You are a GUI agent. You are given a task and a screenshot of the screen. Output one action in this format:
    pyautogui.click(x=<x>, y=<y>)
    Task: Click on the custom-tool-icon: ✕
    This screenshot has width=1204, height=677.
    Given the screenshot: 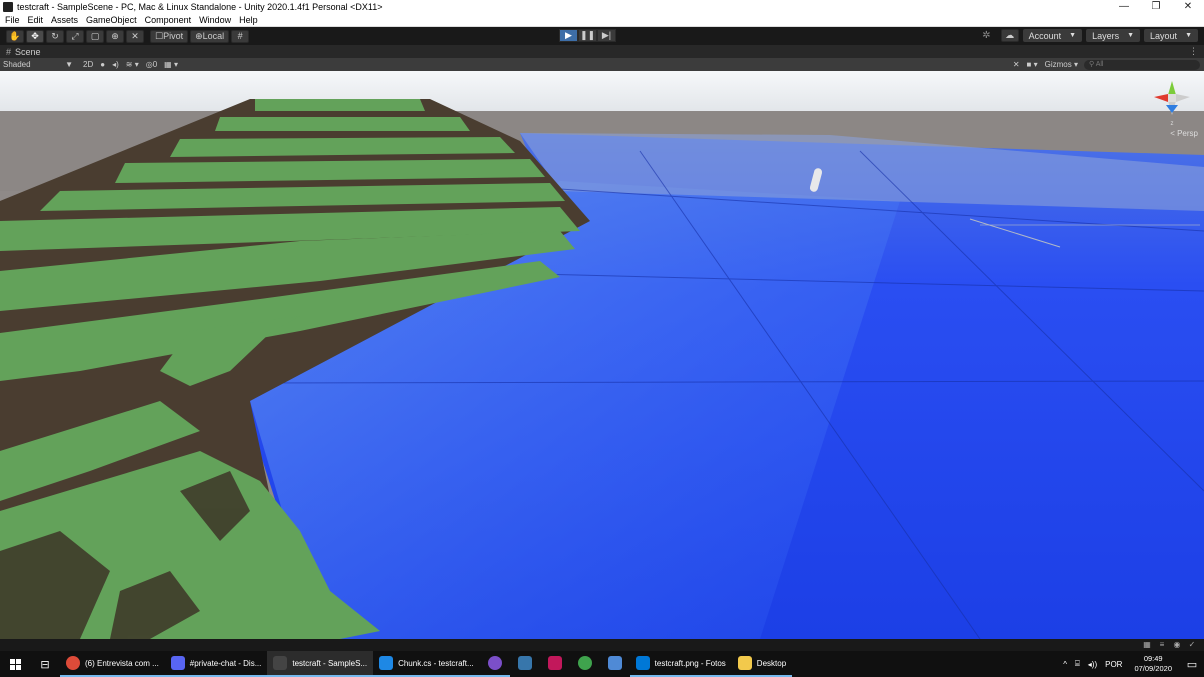 What is the action you would take?
    pyautogui.click(x=135, y=36)
    